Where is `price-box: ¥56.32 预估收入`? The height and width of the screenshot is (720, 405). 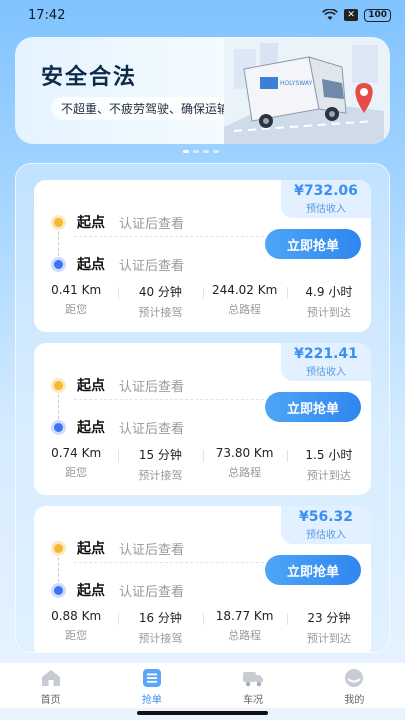 price-box: ¥56.32 预估收入 is located at coordinates (326, 525).